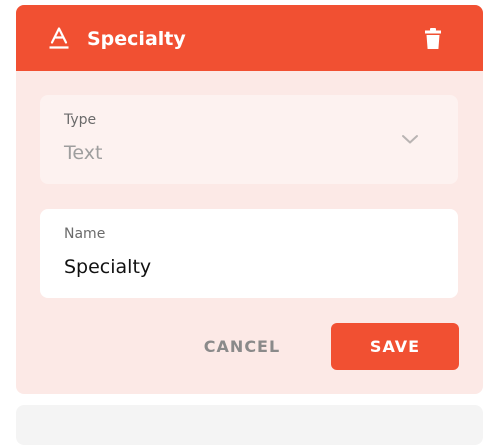  What do you see at coordinates (136, 39) in the screenshot?
I see `card-title: Specialty` at bounding box center [136, 39].